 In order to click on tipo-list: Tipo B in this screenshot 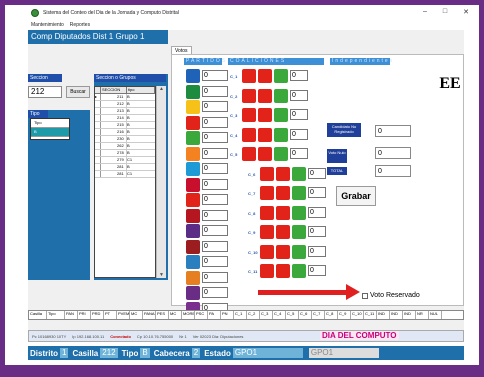, I will do `click(50, 129)`.